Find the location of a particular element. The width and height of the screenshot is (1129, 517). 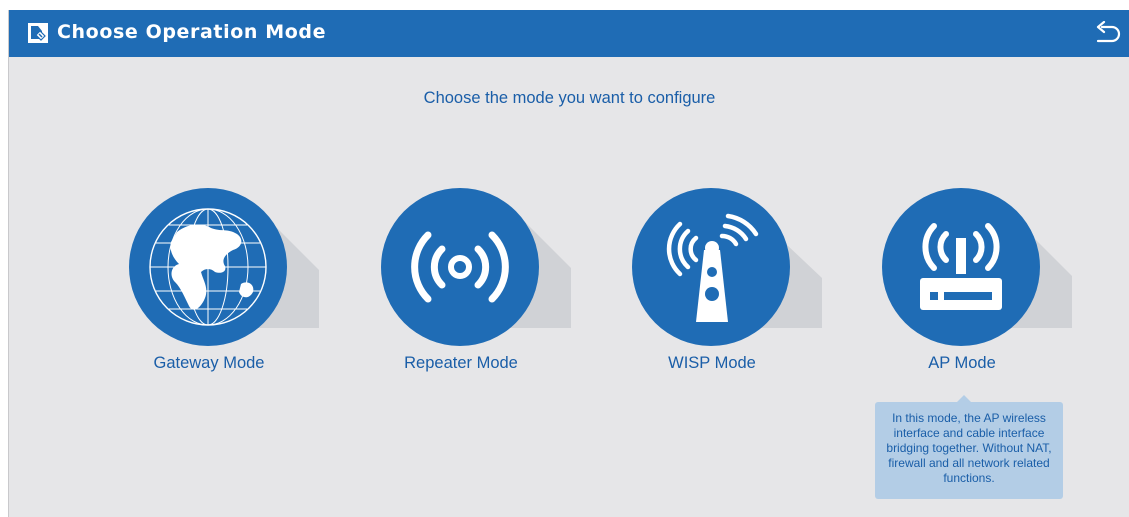

return-arrow-icon is located at coordinates (1108, 32).